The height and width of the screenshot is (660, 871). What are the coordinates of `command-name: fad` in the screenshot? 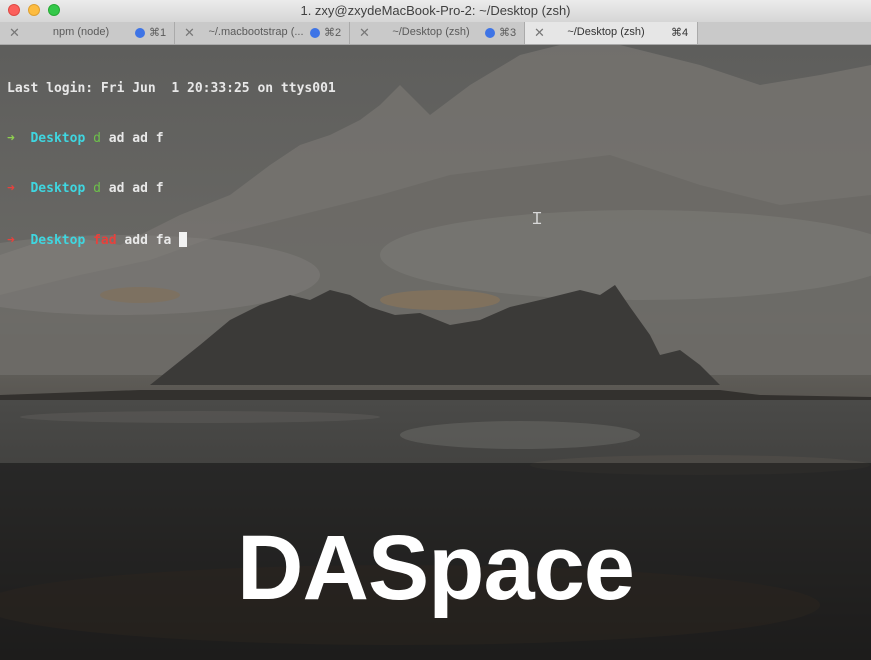 It's located at (105, 240).